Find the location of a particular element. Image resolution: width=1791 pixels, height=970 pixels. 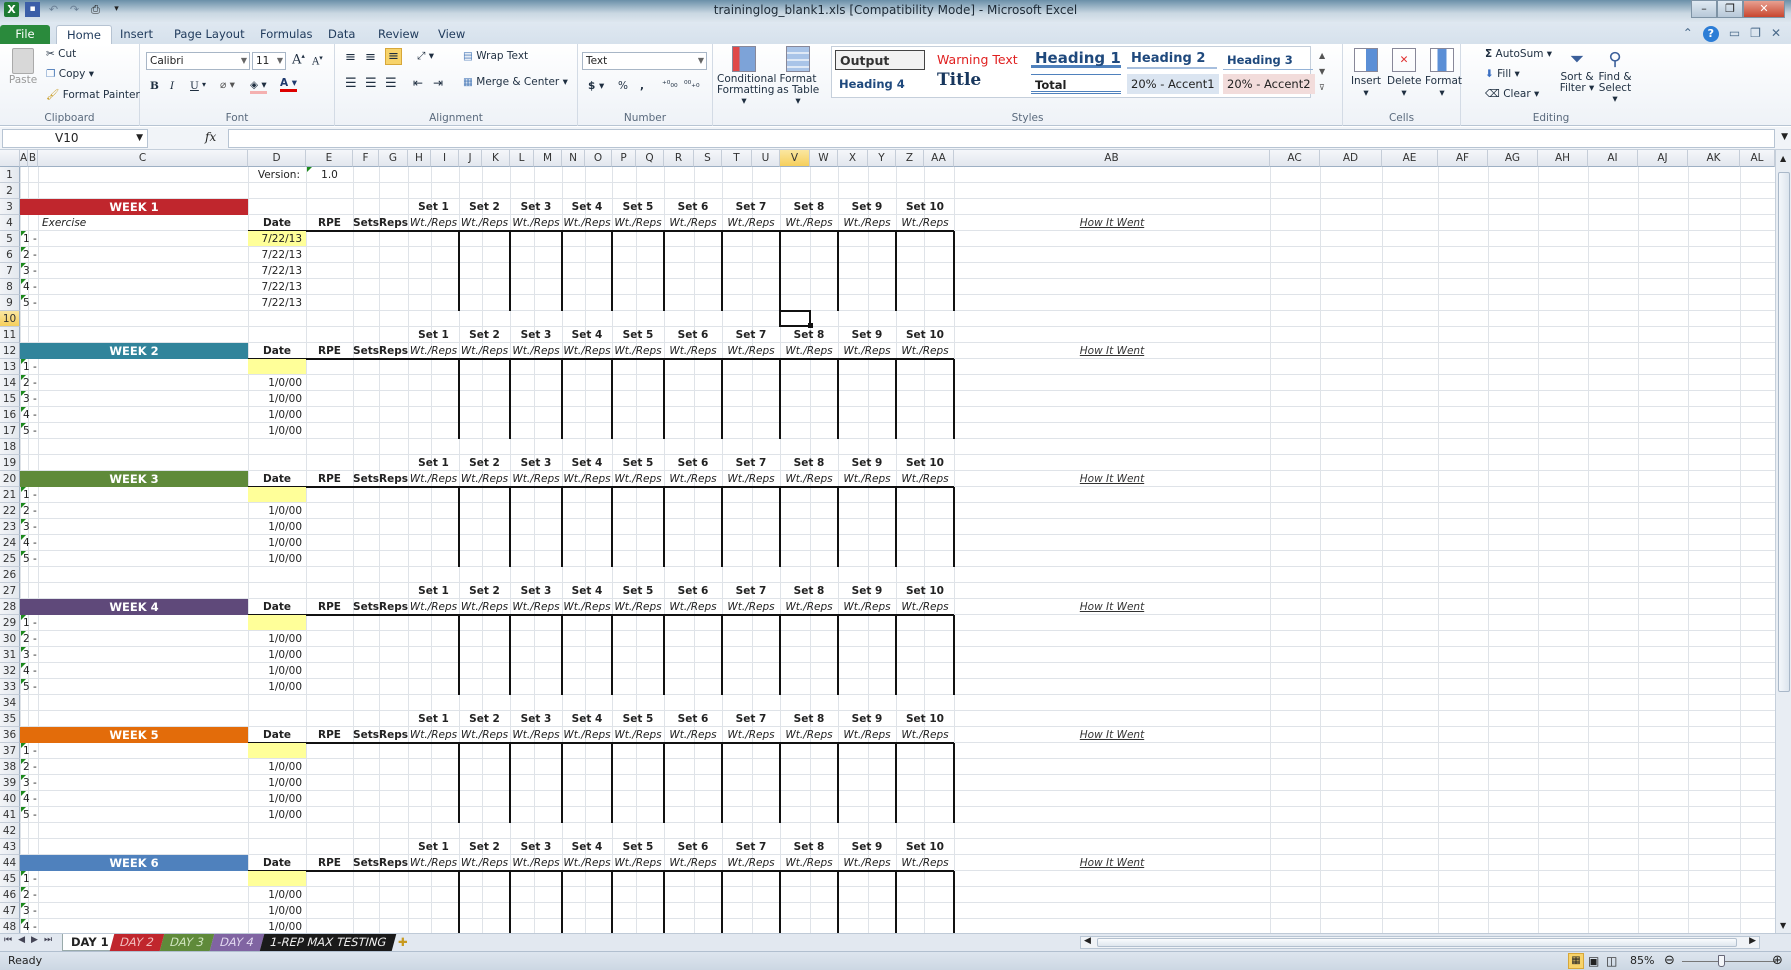

copy-button: ❐ Copy ▾ is located at coordinates (70, 74).